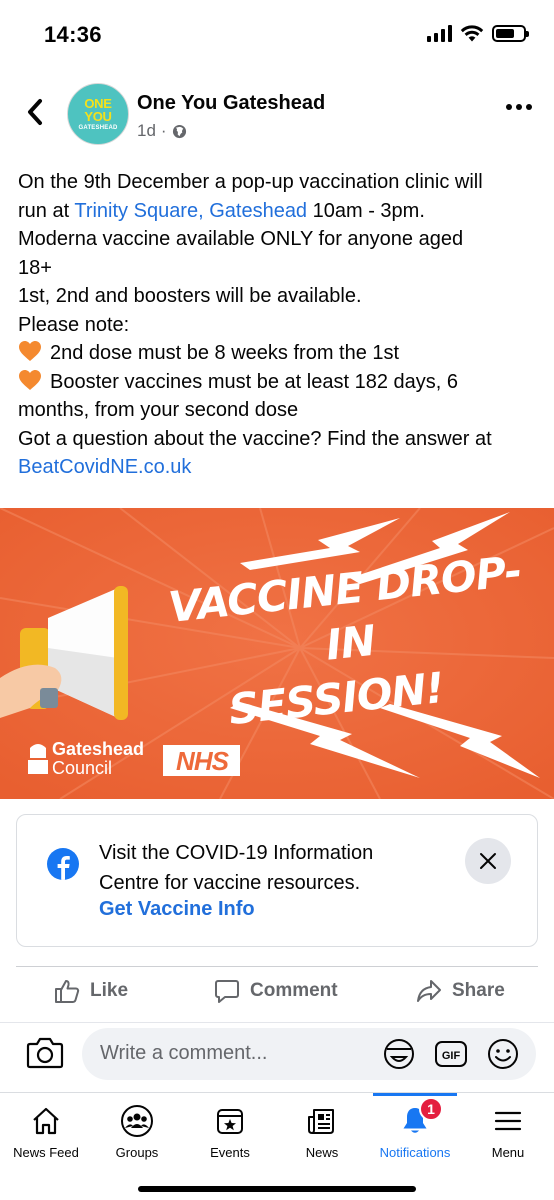 This screenshot has width=554, height=1200. I want to click on notification-badge: 1, so click(431, 1109).